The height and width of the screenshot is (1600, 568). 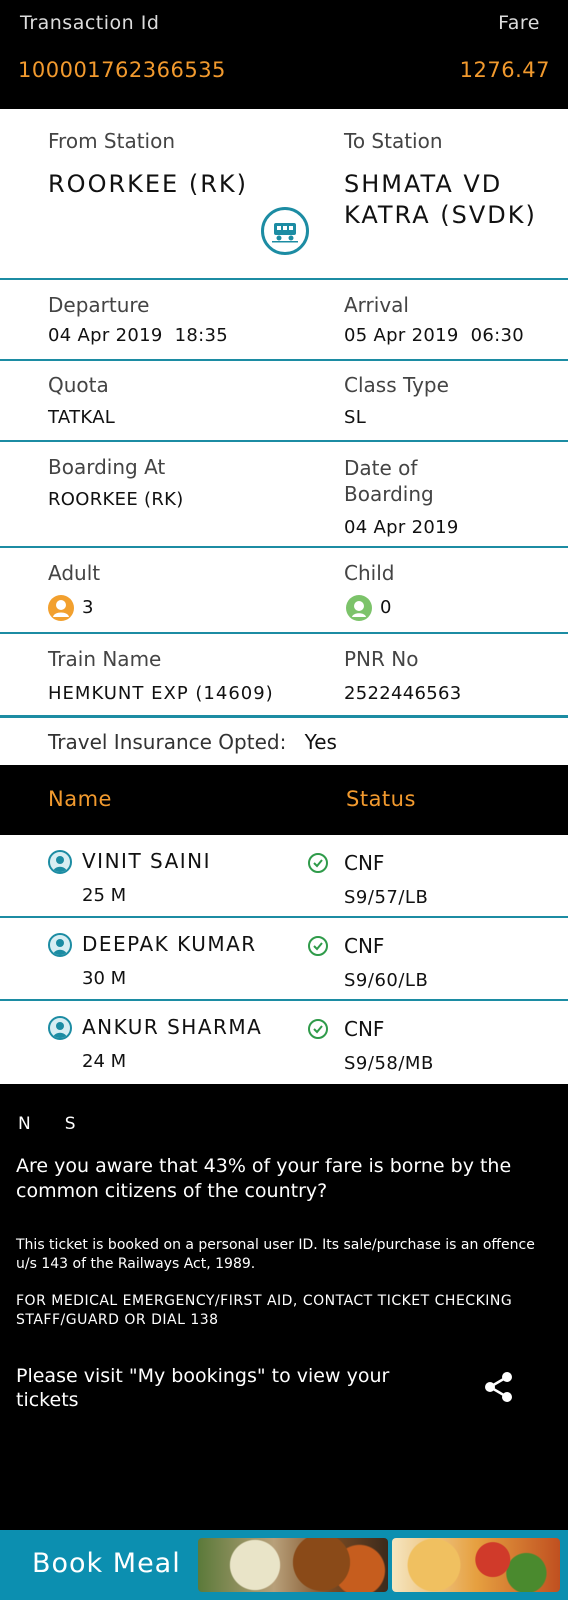 What do you see at coordinates (106, 1563) in the screenshot?
I see `book-meal-label: Book Meal` at bounding box center [106, 1563].